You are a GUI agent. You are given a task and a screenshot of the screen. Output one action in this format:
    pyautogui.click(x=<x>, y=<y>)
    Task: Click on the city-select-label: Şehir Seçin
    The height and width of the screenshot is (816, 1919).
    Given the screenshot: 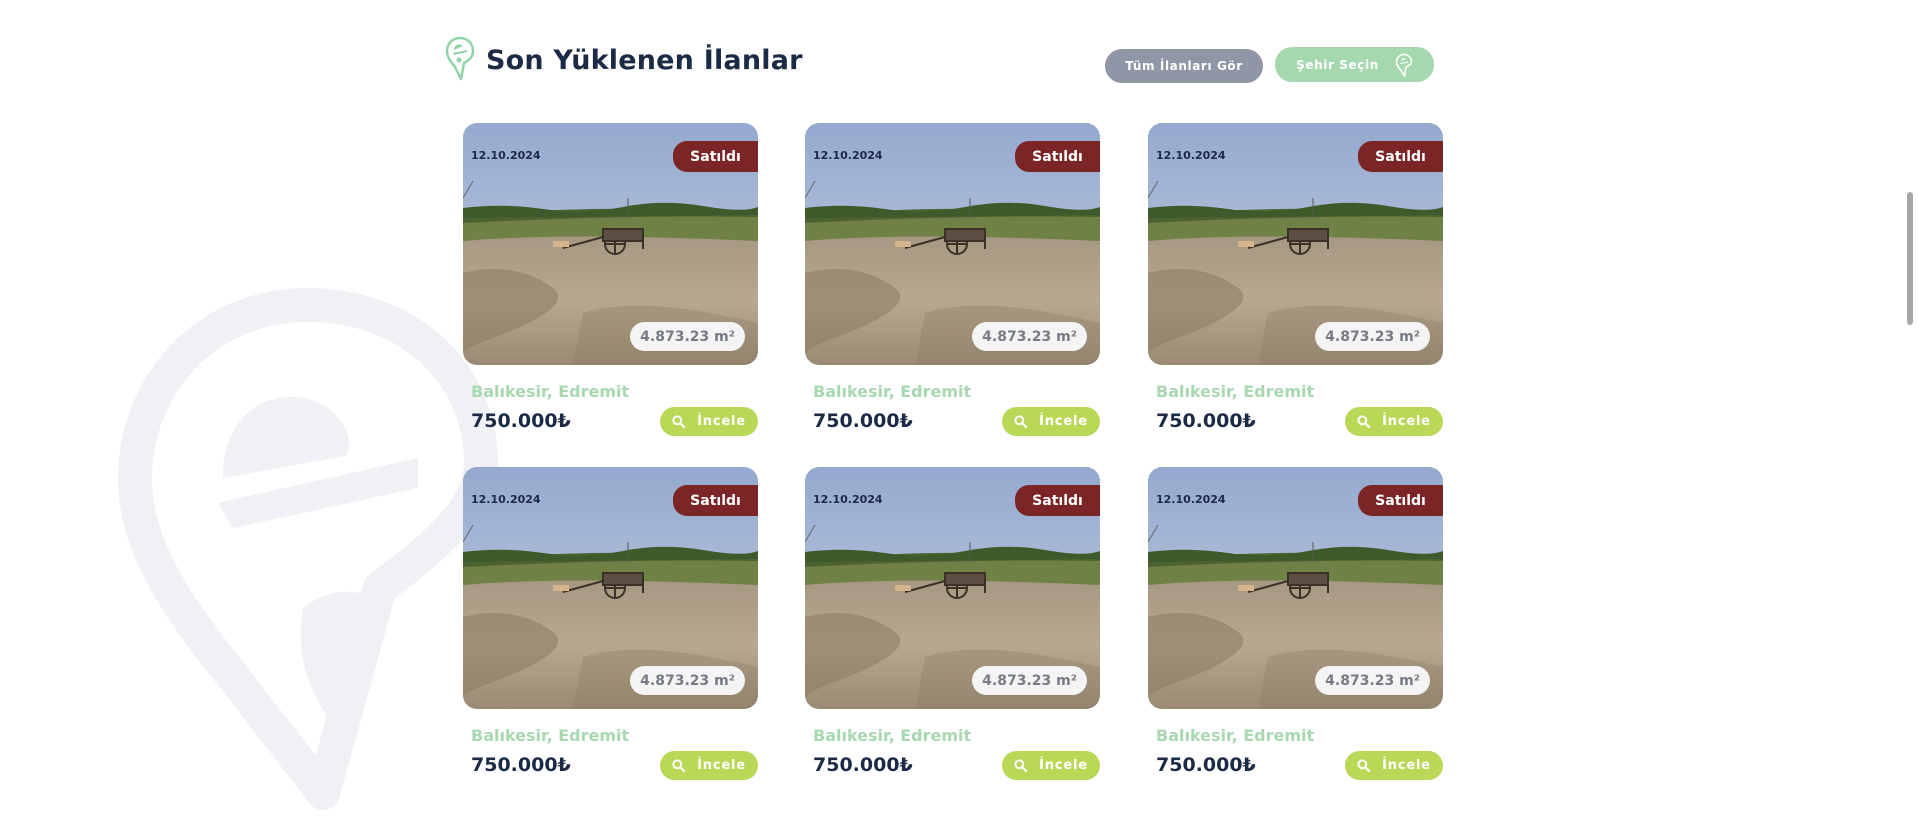 What is the action you would take?
    pyautogui.click(x=1337, y=64)
    